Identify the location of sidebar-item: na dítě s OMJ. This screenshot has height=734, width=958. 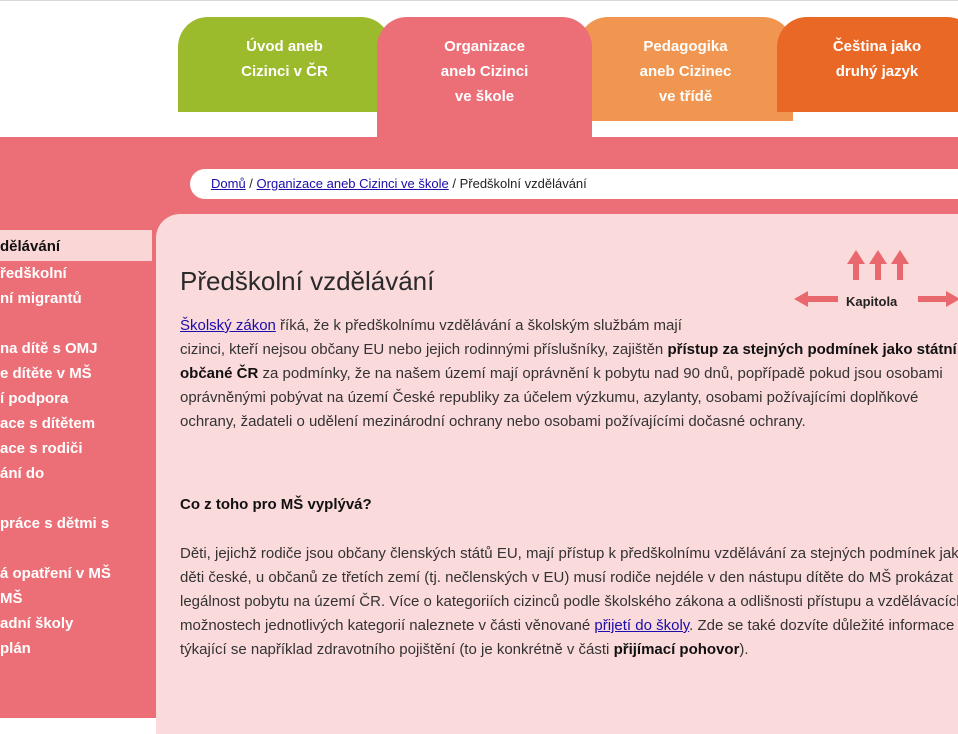
(76, 348).